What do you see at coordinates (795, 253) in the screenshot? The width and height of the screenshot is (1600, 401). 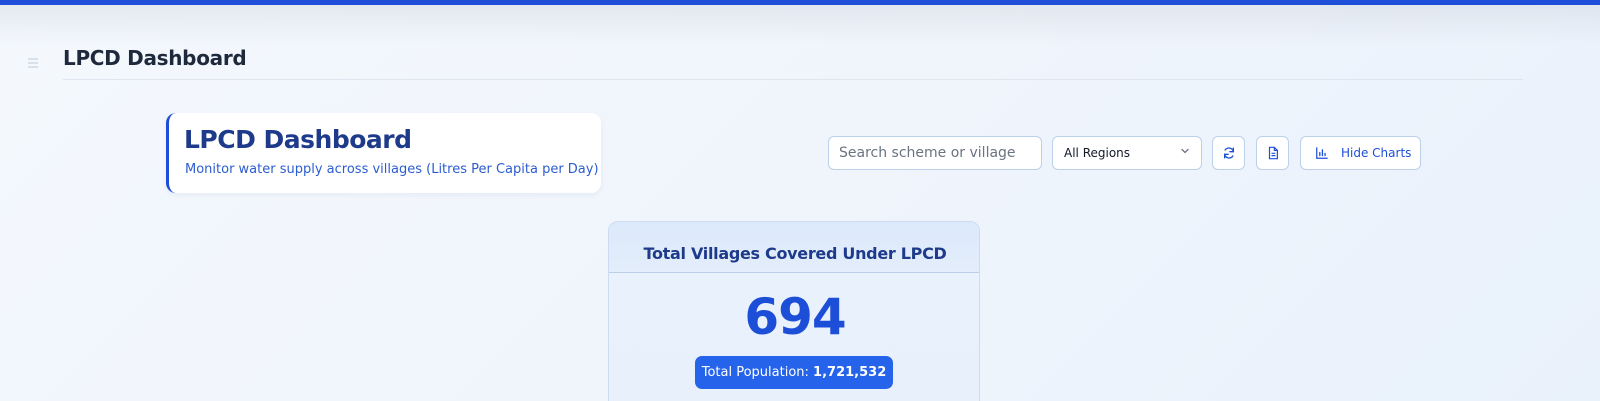 I see `stat-card-title: Total Villages Covered Under LPCD` at bounding box center [795, 253].